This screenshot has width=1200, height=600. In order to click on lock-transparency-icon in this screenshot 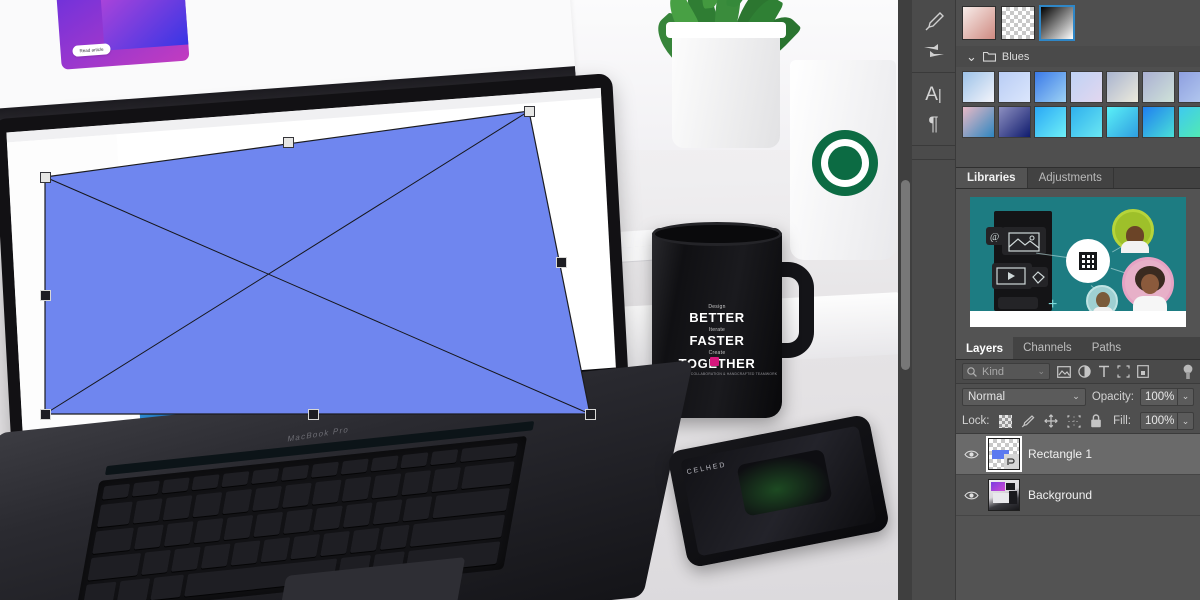, I will do `click(1005, 421)`.